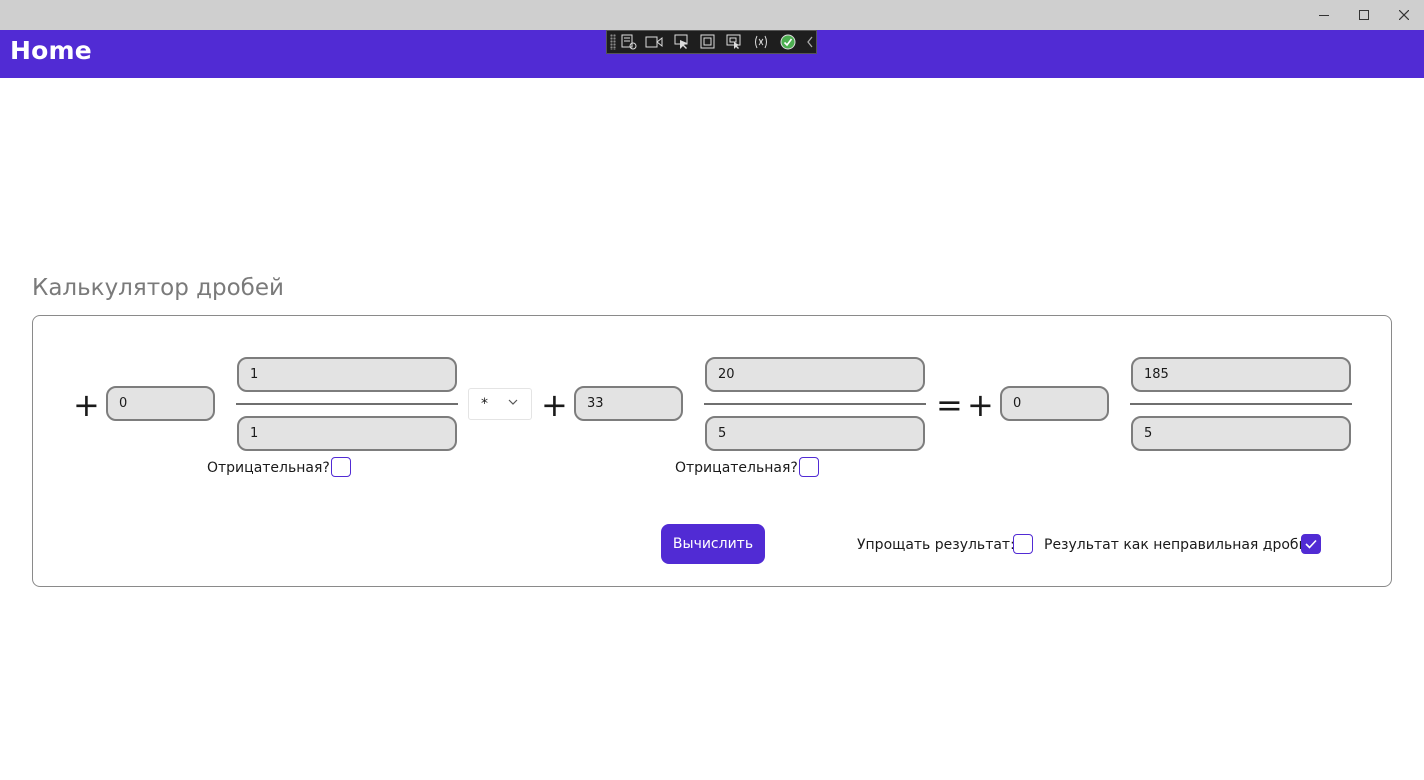 This screenshot has width=1424, height=780. Describe the element at coordinates (815, 374) in the screenshot. I see `right-numerator-input: 20` at that location.